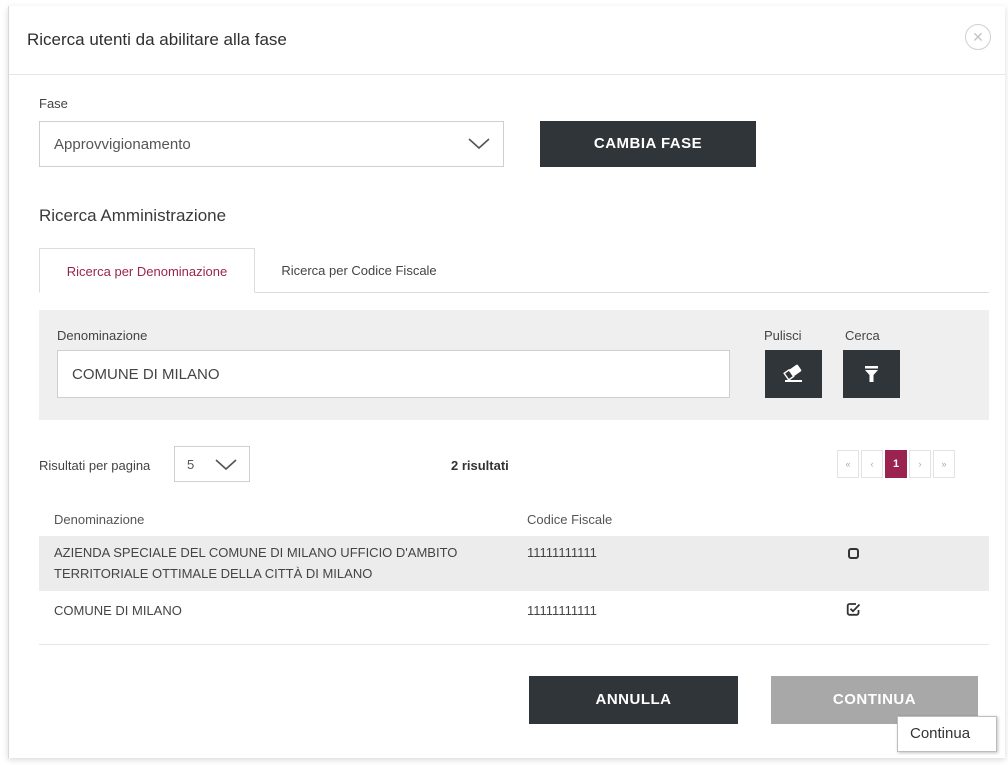 The width and height of the screenshot is (1008, 765). Describe the element at coordinates (212, 464) in the screenshot. I see `results-per-page-select: 5` at that location.